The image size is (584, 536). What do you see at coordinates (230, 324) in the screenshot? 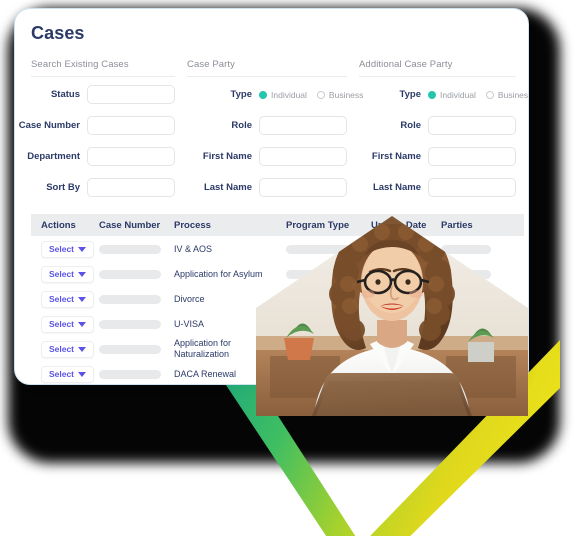
I see `row-process-cell: U-VISA` at bounding box center [230, 324].